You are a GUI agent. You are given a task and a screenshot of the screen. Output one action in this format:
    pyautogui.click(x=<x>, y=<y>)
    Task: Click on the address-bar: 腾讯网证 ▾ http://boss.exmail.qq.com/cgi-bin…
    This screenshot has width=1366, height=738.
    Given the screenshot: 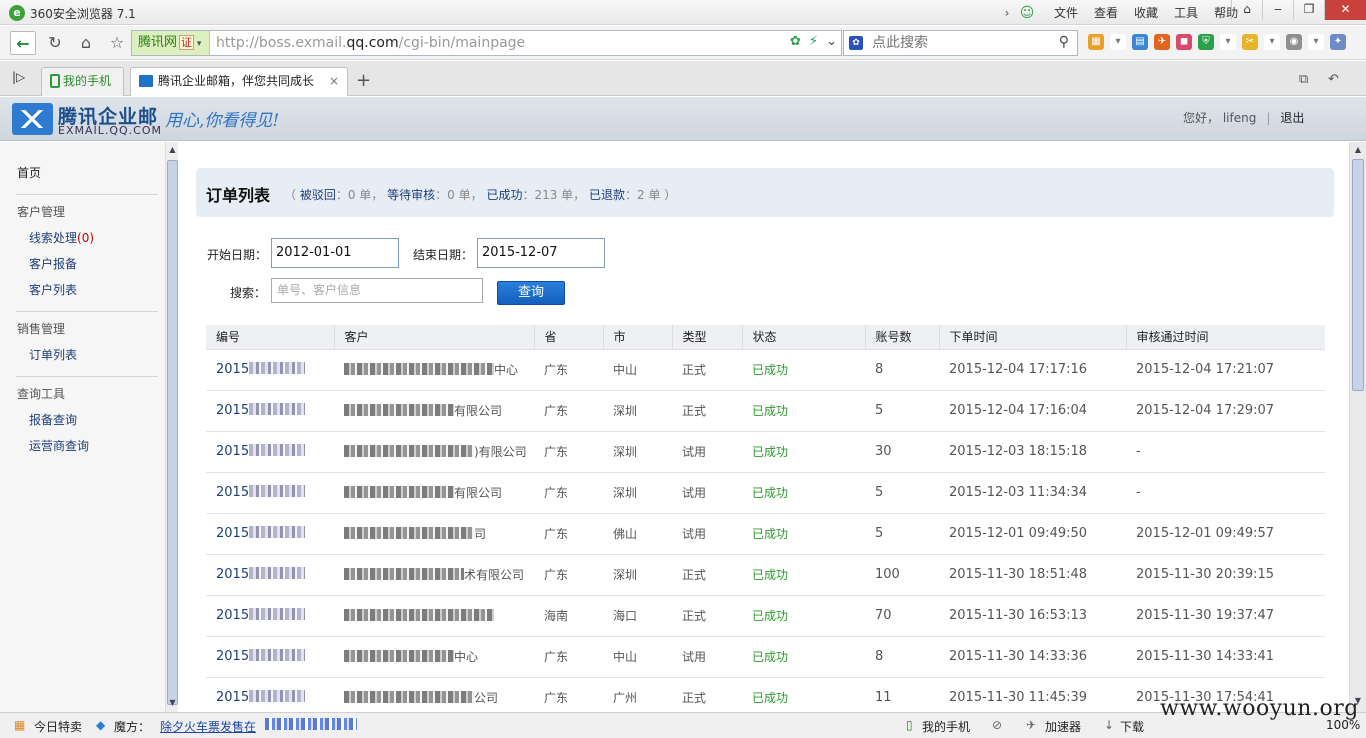 What is the action you would take?
    pyautogui.click(x=486, y=43)
    